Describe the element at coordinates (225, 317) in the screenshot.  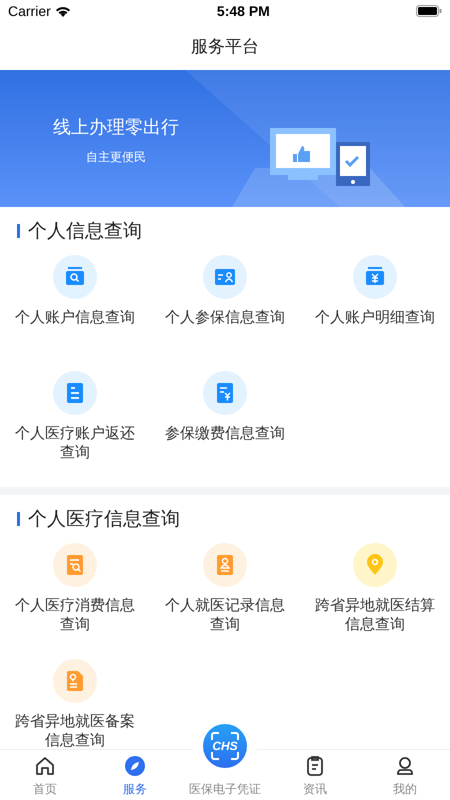
I see `service-label: 个人参保信息查询` at that location.